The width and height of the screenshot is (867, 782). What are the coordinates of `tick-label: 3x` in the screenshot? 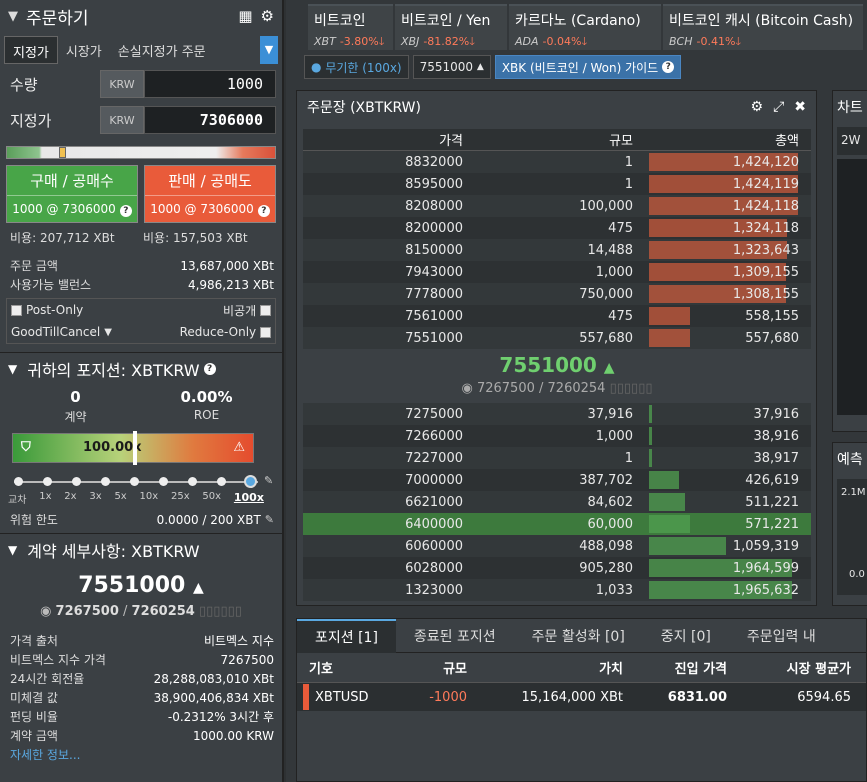 It's located at (95, 498).